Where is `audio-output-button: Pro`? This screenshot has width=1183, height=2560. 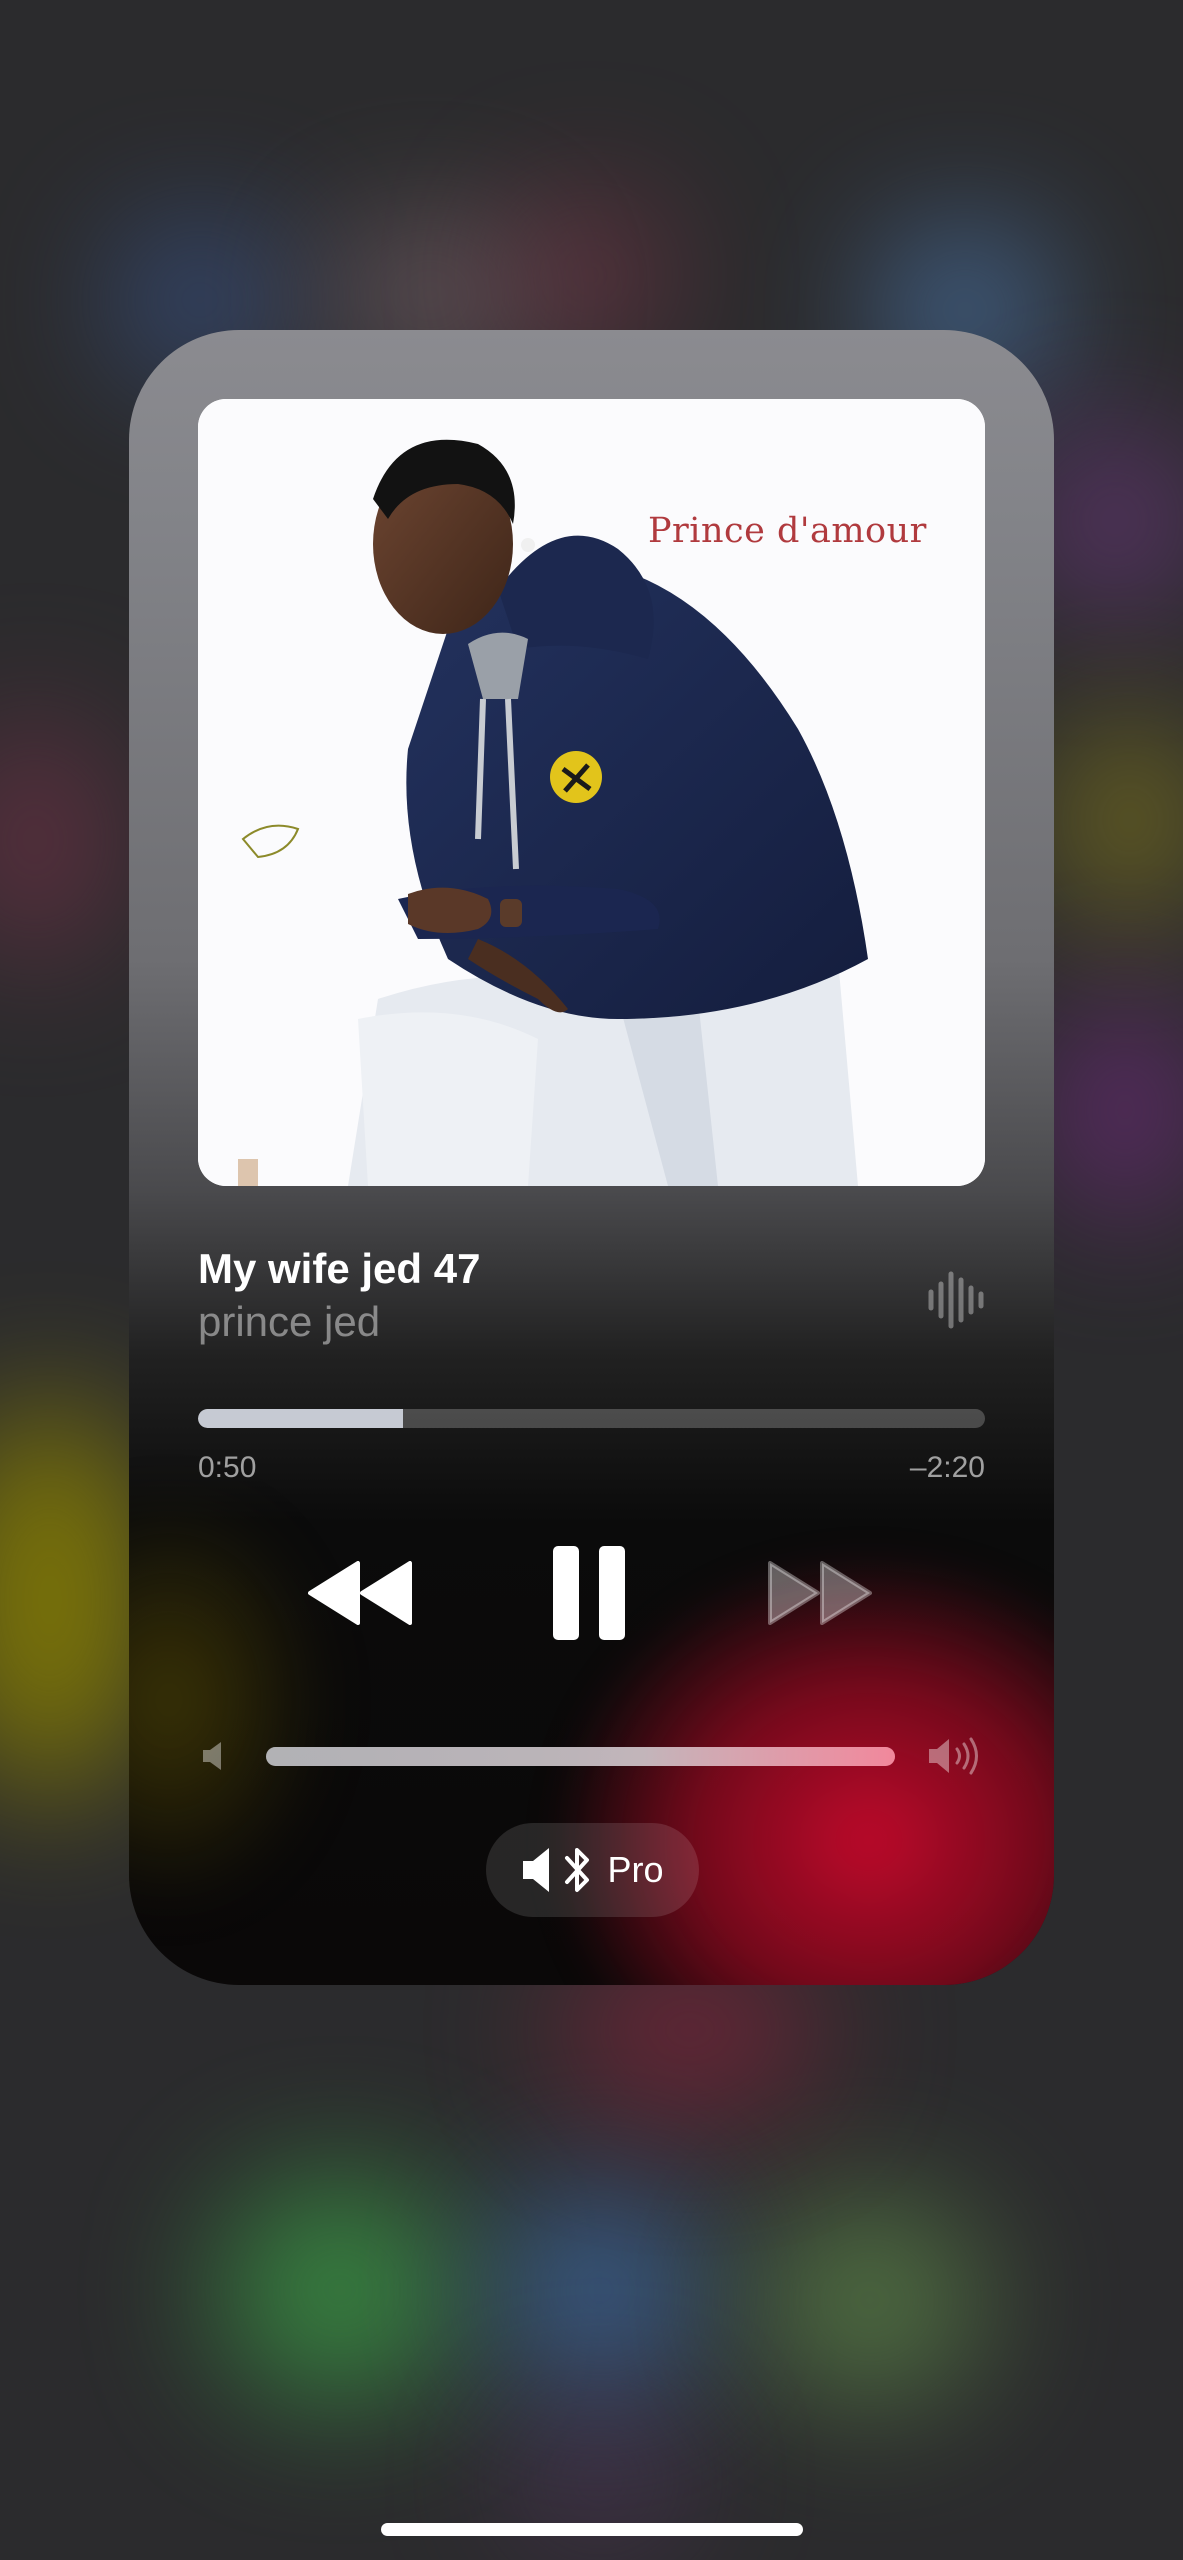
audio-output-button: Pro is located at coordinates (592, 1870).